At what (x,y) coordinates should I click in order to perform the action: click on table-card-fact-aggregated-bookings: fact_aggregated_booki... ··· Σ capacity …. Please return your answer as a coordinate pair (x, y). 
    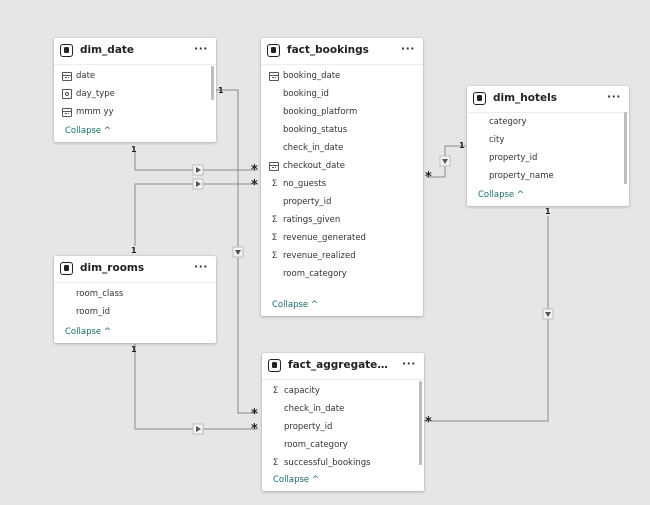
    Looking at the image, I should click on (343, 422).